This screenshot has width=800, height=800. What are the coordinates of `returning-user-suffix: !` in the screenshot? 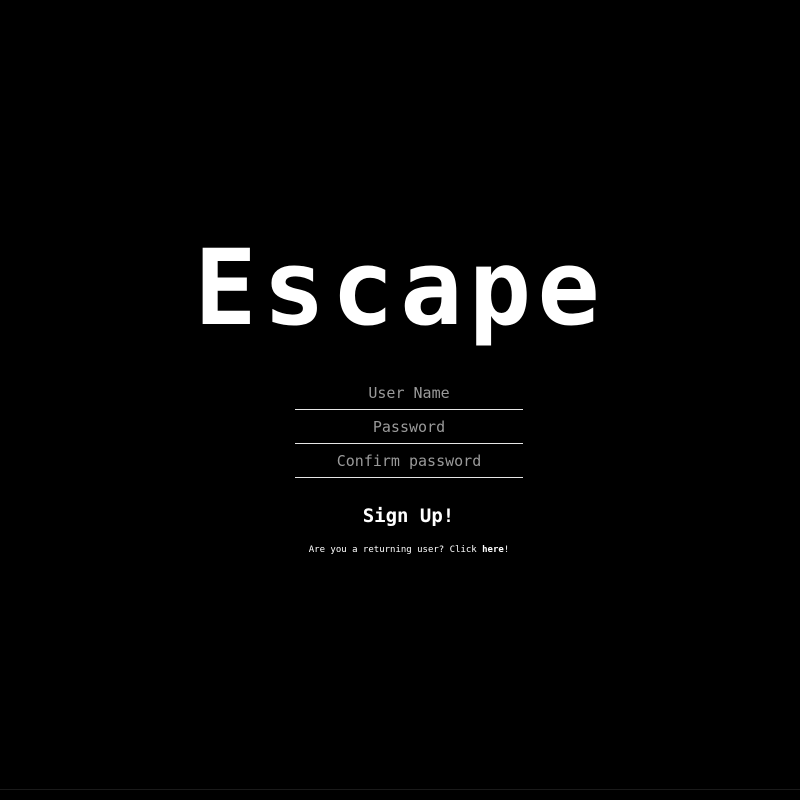 It's located at (506, 550).